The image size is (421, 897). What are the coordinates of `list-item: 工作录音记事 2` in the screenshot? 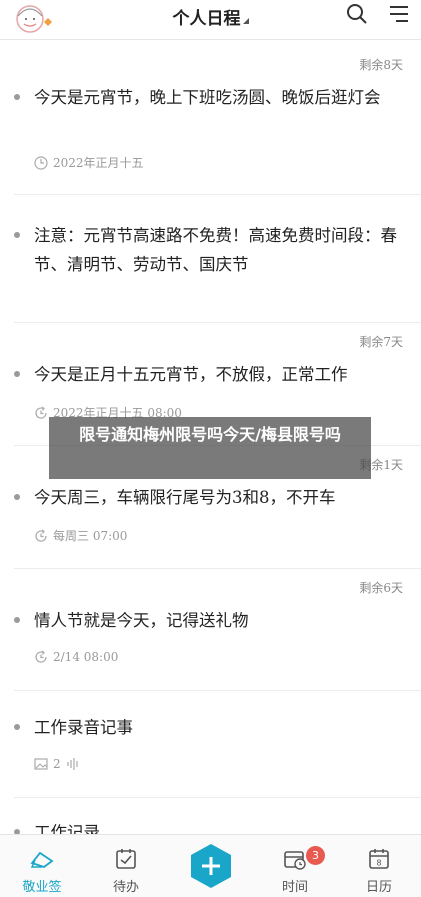 It's located at (217, 744).